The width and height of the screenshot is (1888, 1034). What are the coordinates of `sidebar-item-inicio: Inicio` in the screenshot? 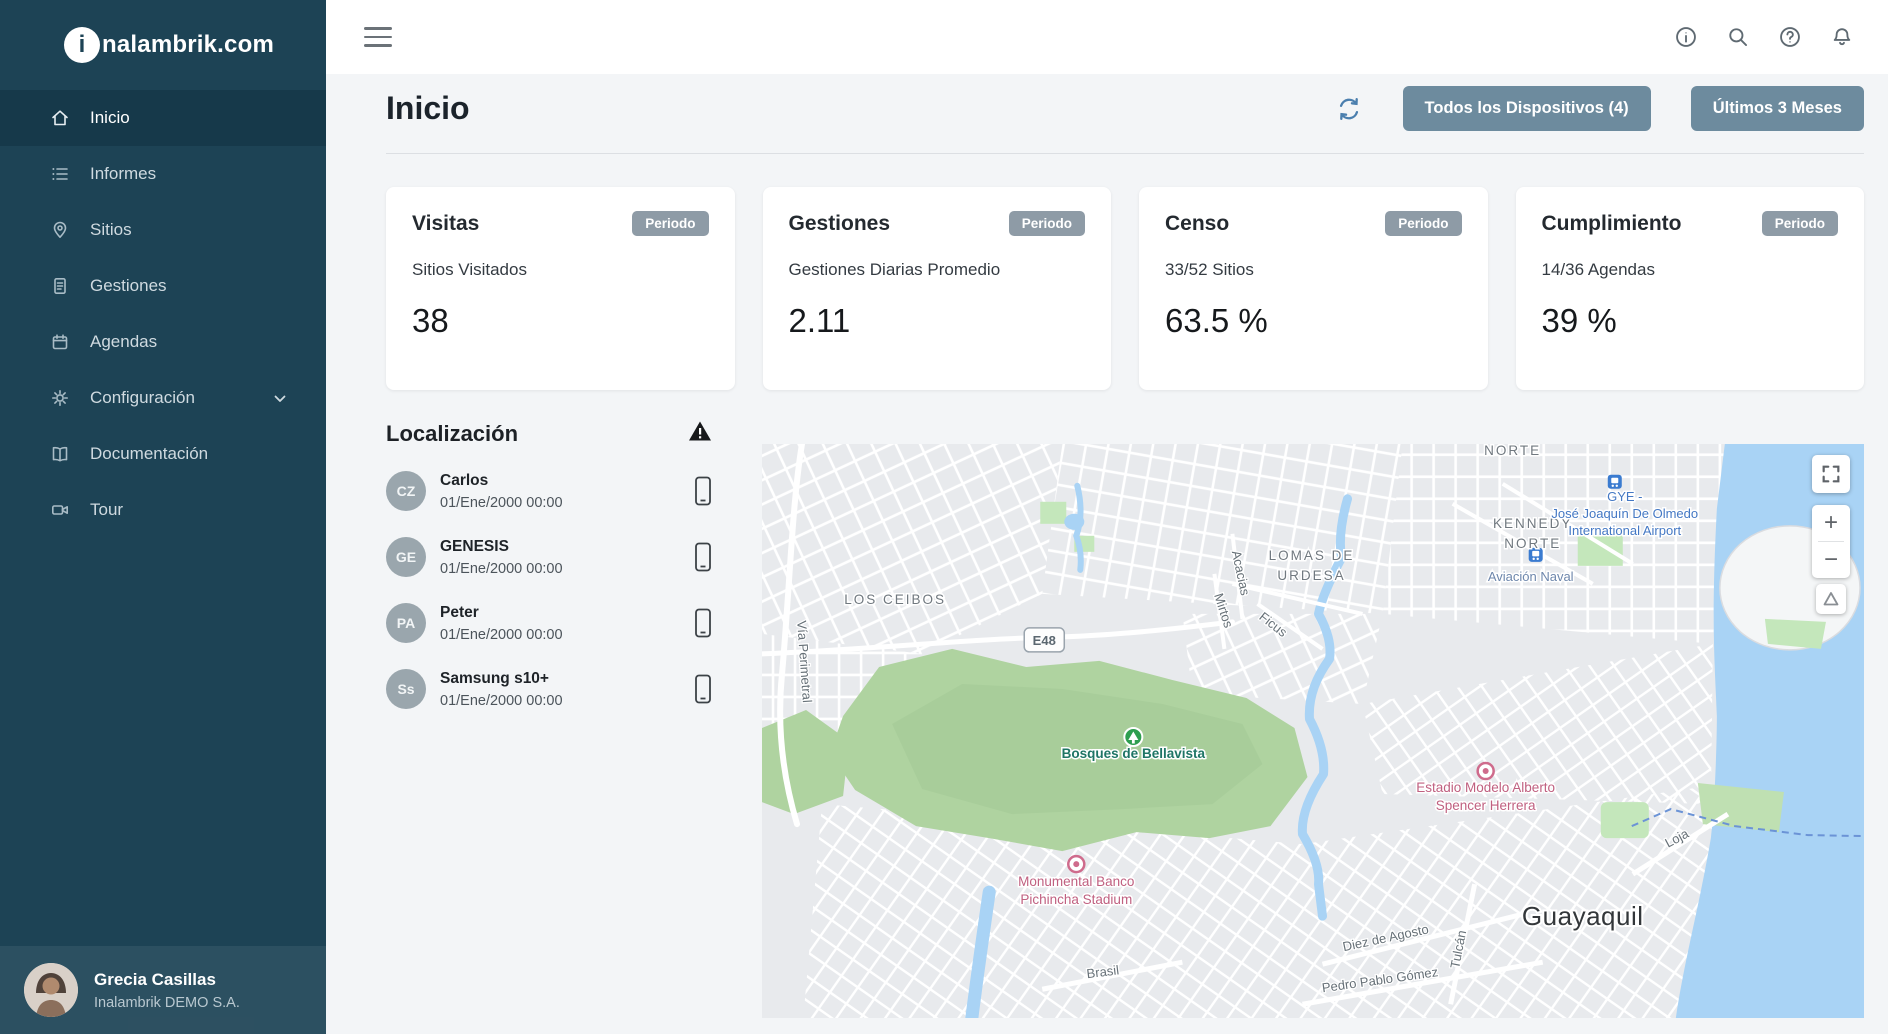 It's located at (163, 118).